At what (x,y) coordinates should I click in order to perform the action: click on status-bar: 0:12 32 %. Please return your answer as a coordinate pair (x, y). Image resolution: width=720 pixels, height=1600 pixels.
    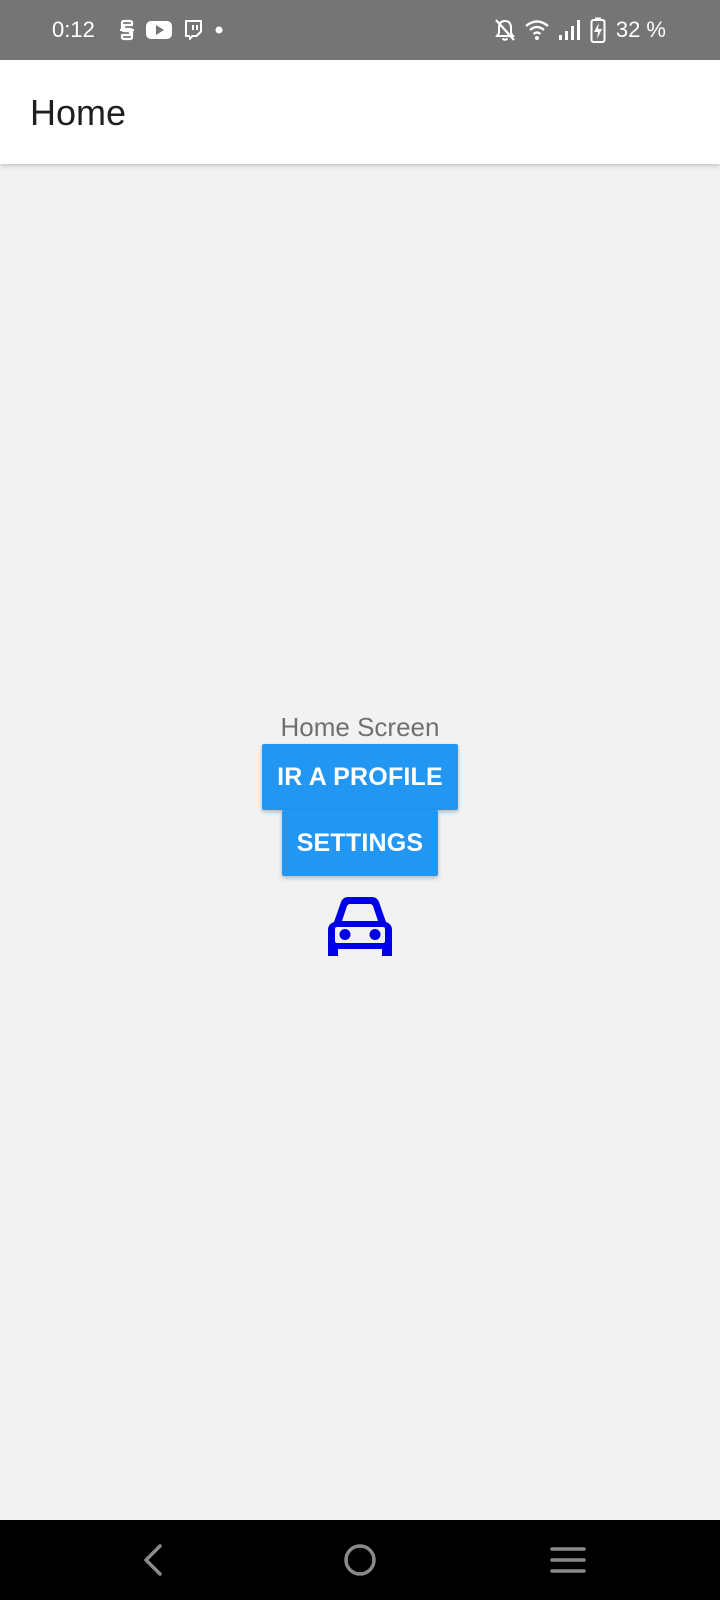
    Looking at the image, I should click on (360, 30).